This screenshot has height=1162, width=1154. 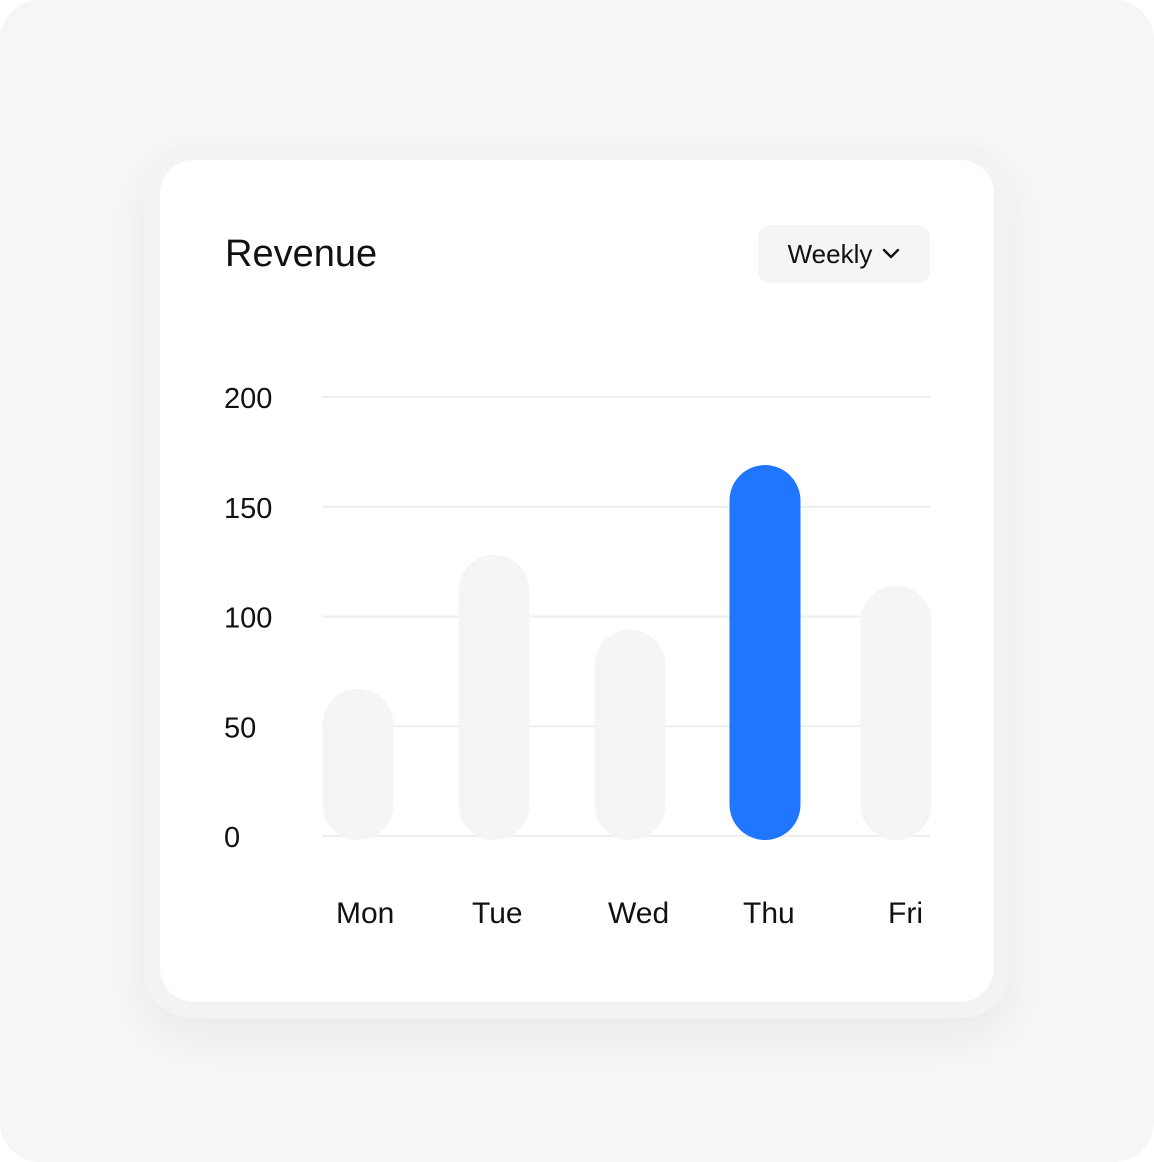 I want to click on bar-fri, so click(x=896, y=712).